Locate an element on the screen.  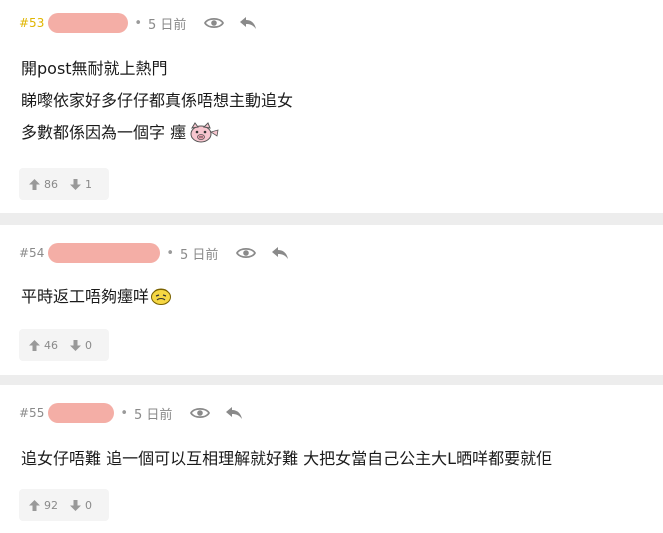
downvote-button: 1 is located at coordinates (81, 184).